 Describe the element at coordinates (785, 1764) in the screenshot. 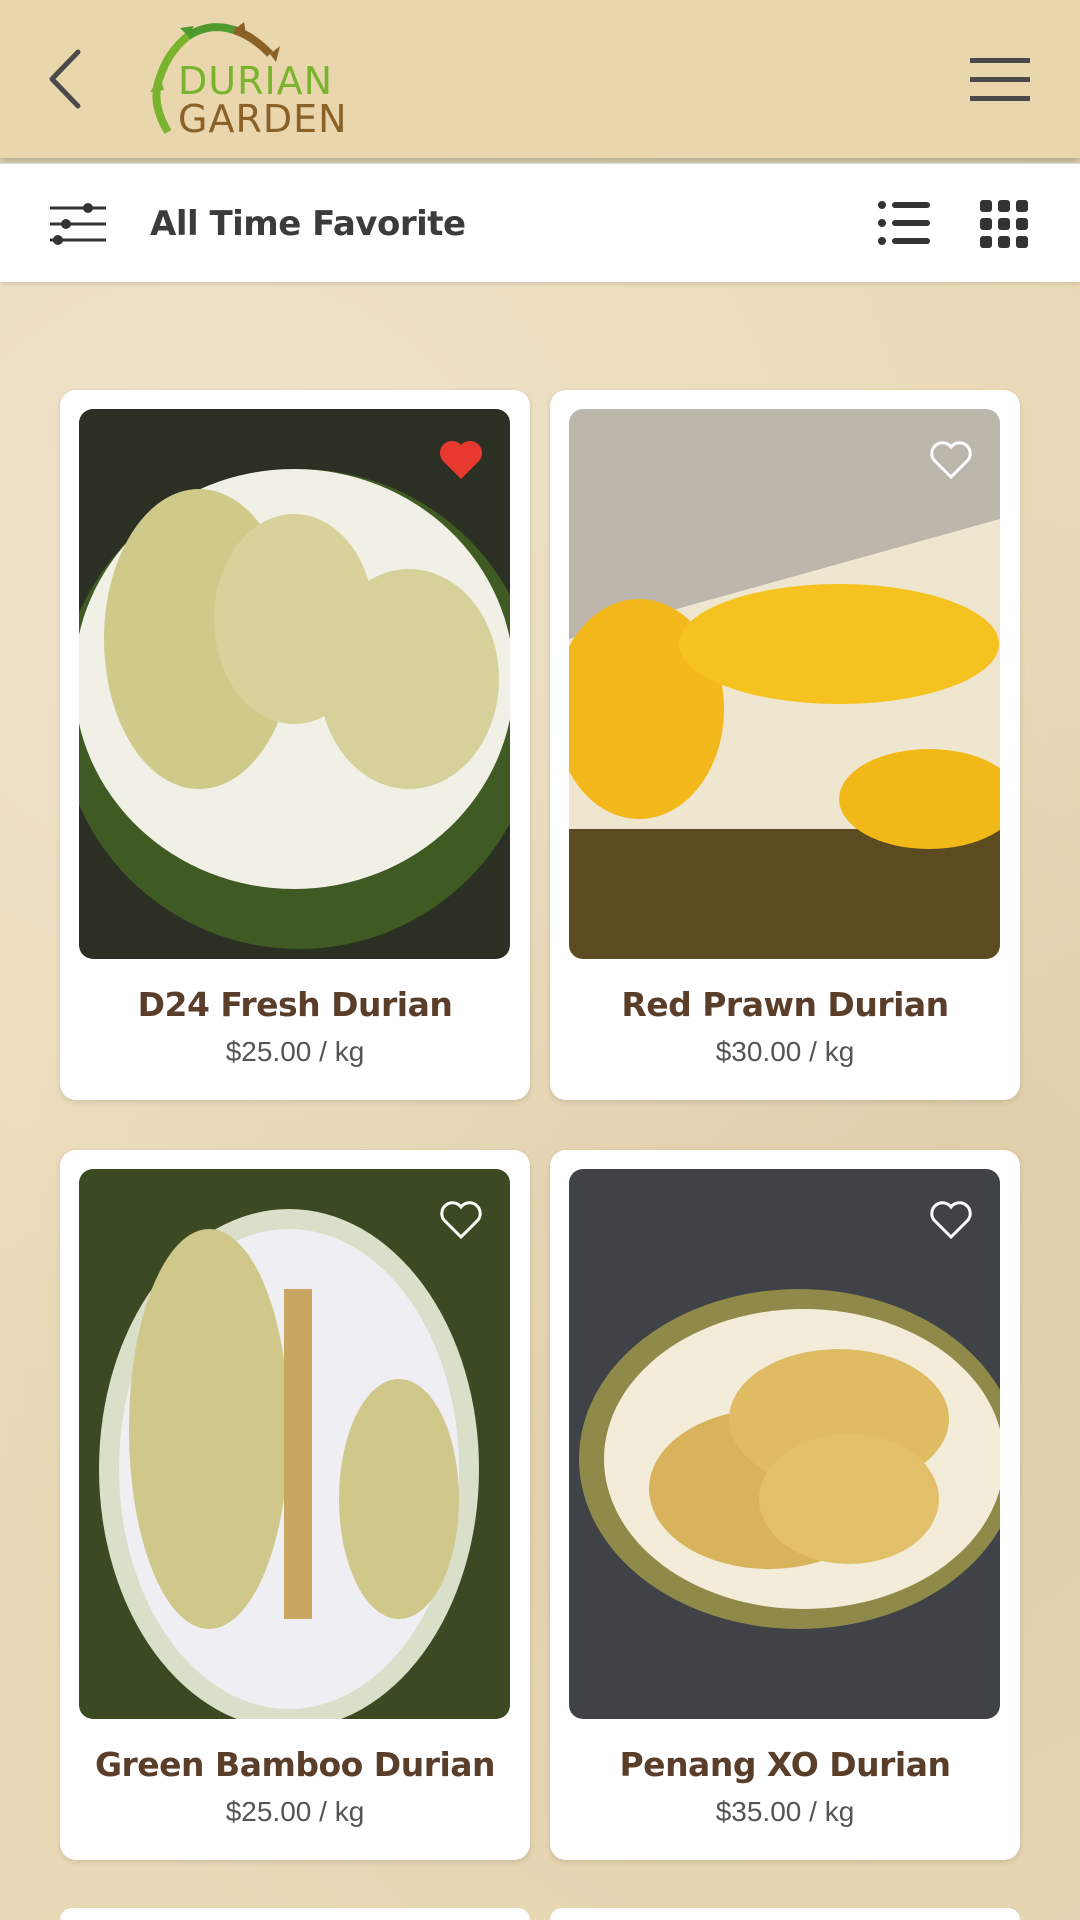

I see `product-name: Penang XO Durian` at that location.